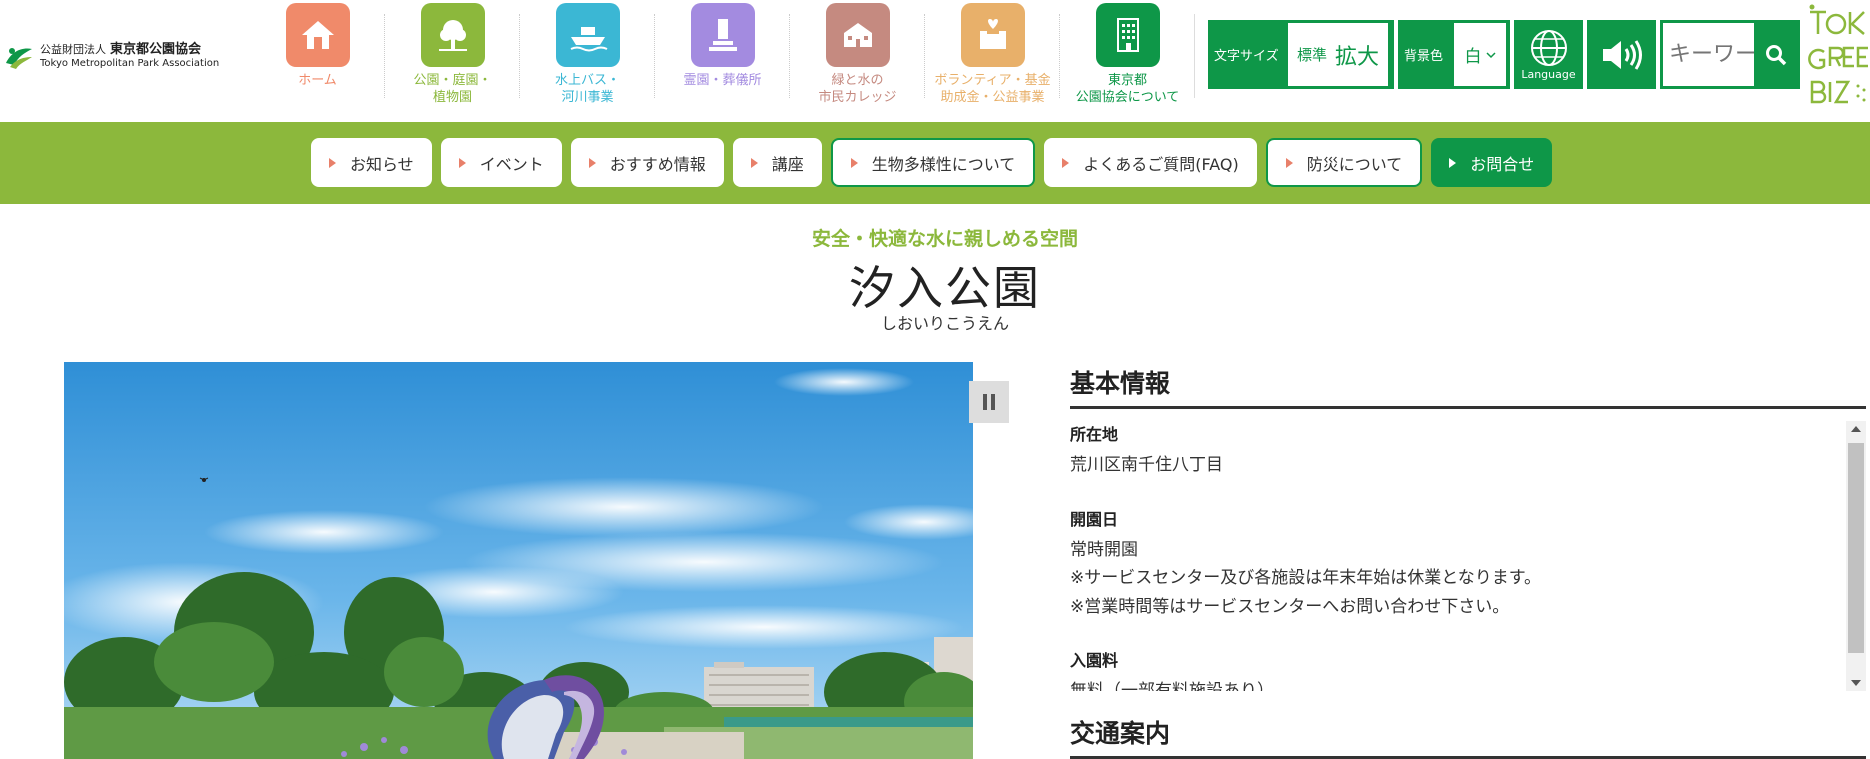  I want to click on info-line: 無料（一部有料施設あり）, so click(1448, 684).